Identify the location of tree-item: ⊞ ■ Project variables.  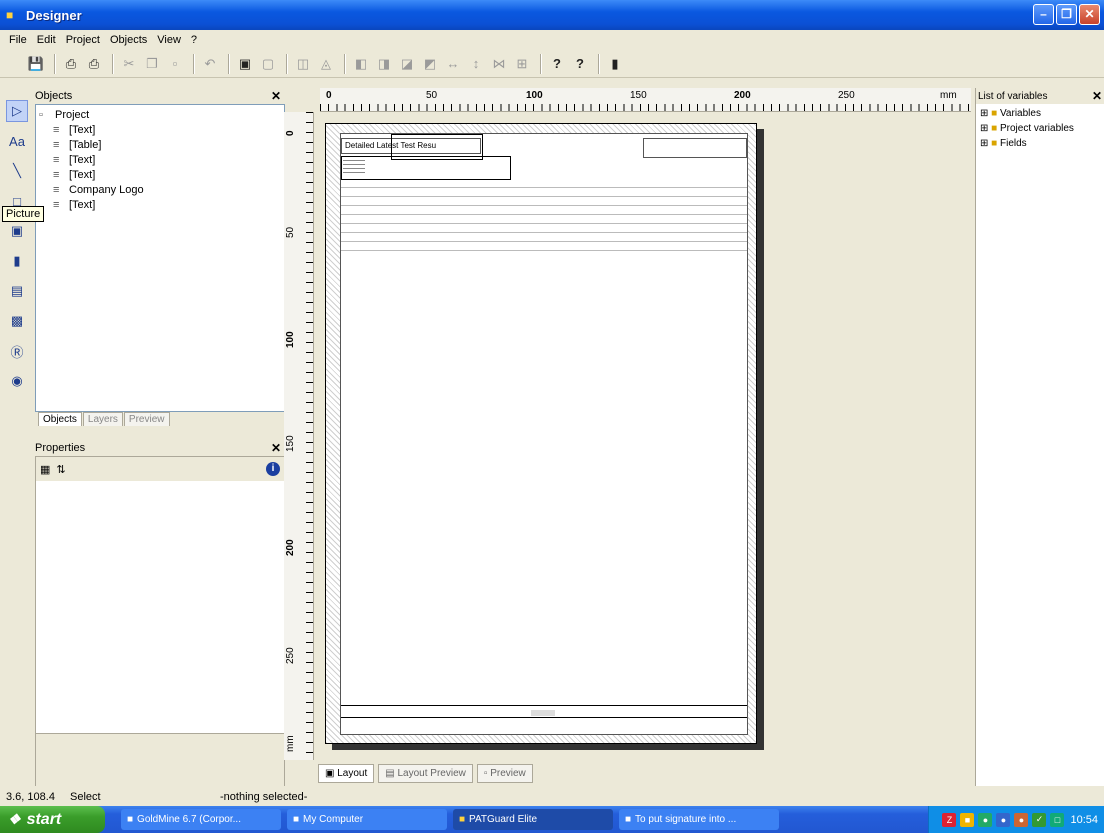
(1040, 128).